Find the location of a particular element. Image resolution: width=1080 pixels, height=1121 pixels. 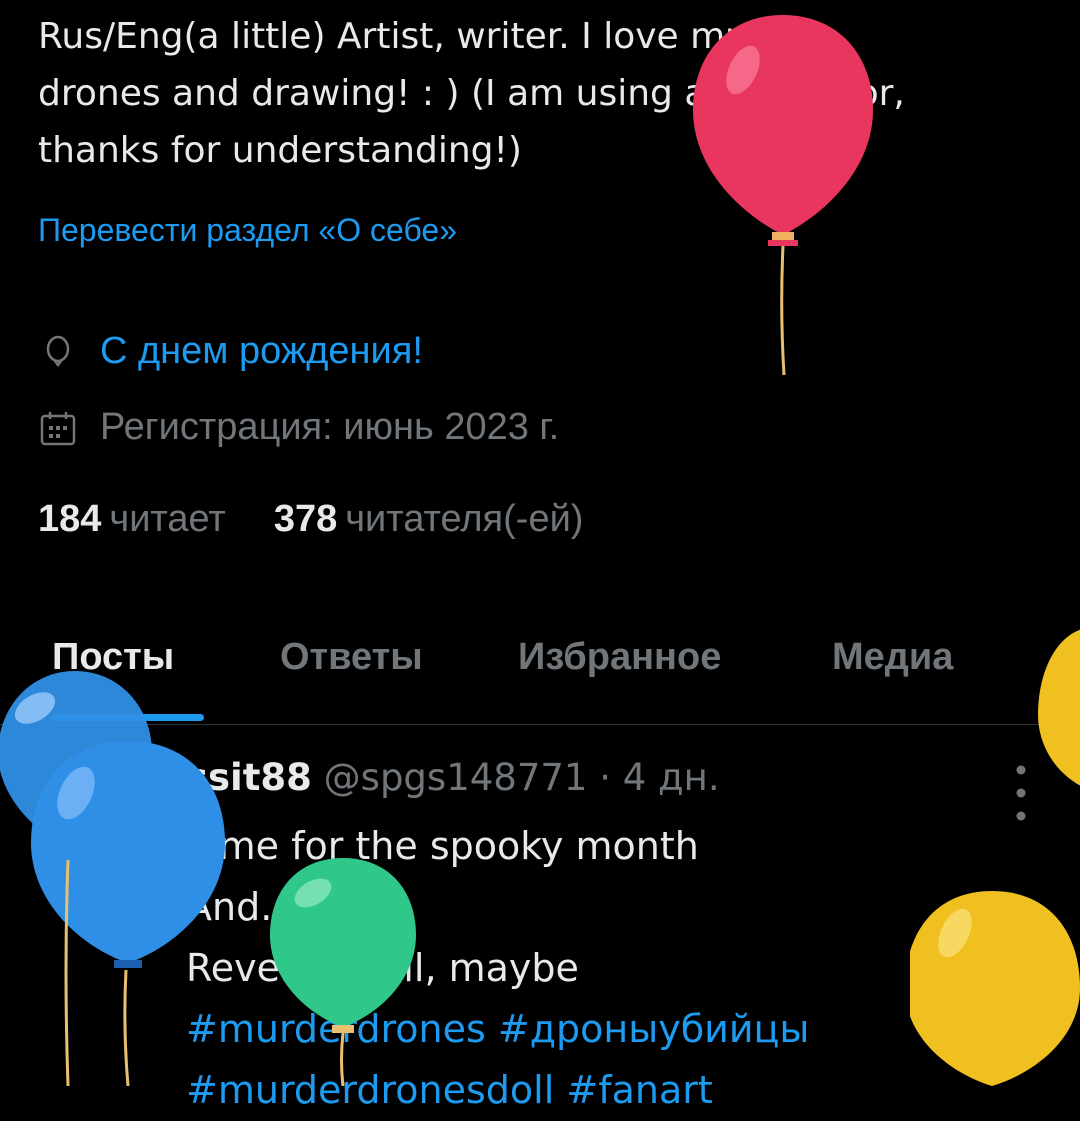

translate-bio-link: Перевести раздел «О себе» is located at coordinates (247, 230).